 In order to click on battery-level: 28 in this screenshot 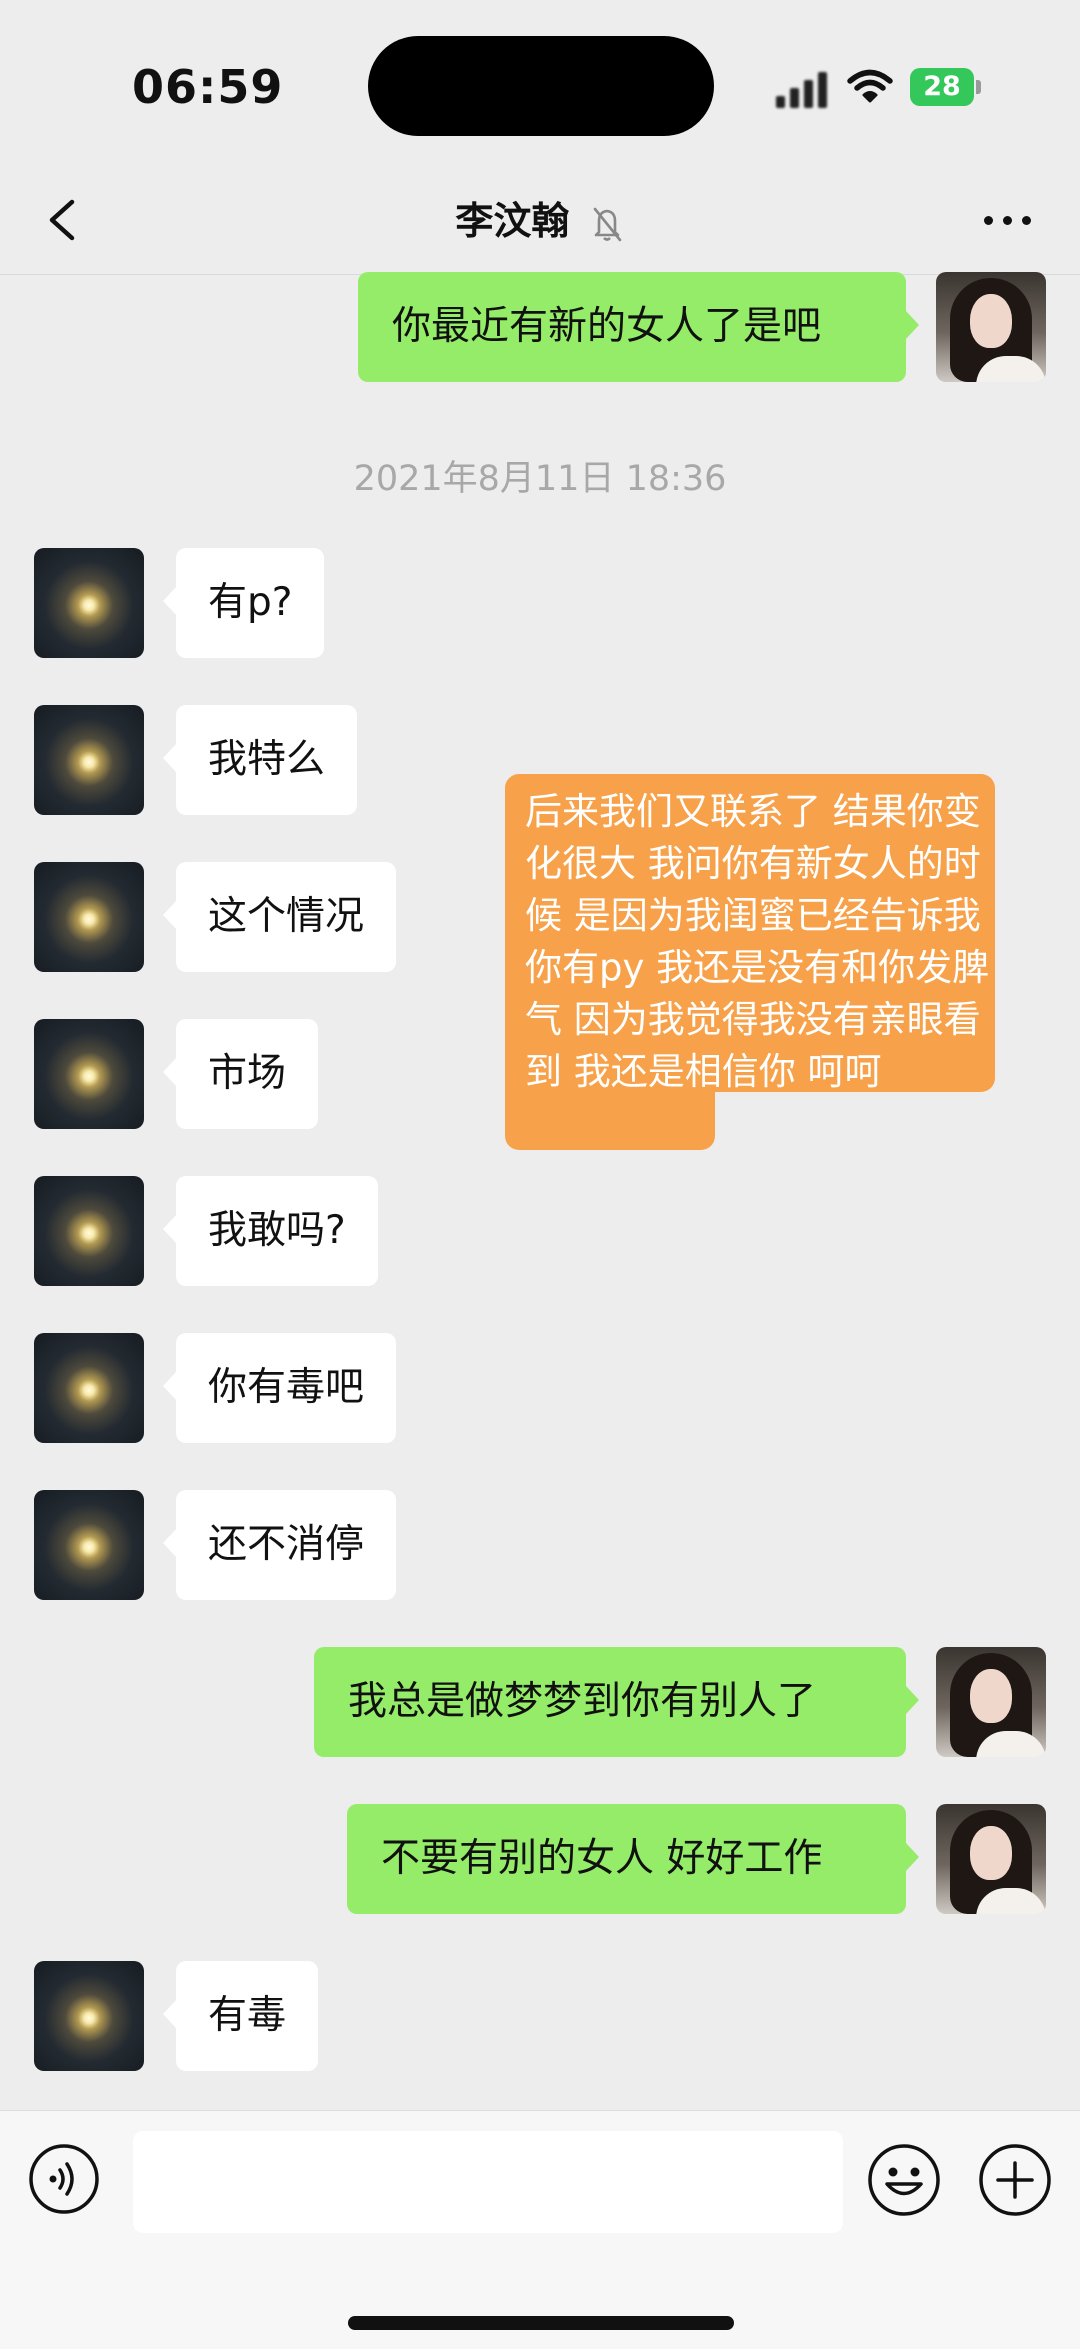, I will do `click(942, 87)`.